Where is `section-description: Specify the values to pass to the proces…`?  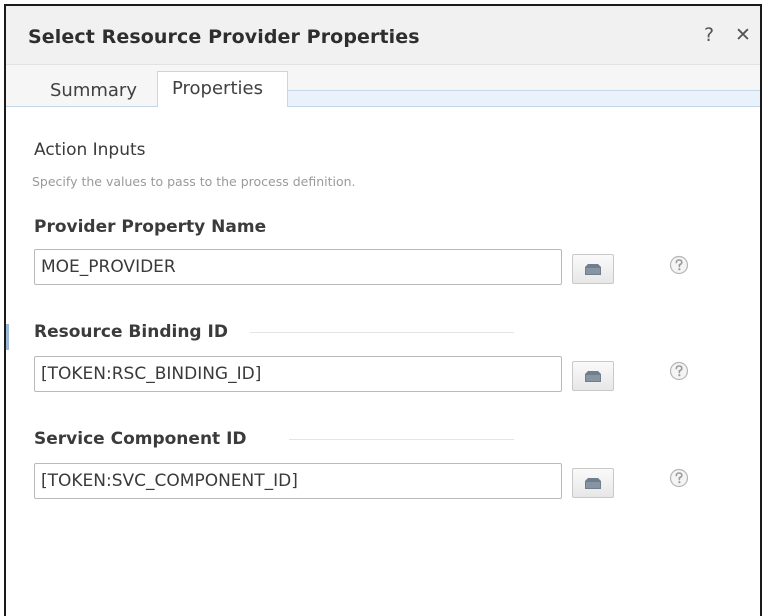 section-description: Specify the values to pass to the proces… is located at coordinates (194, 181).